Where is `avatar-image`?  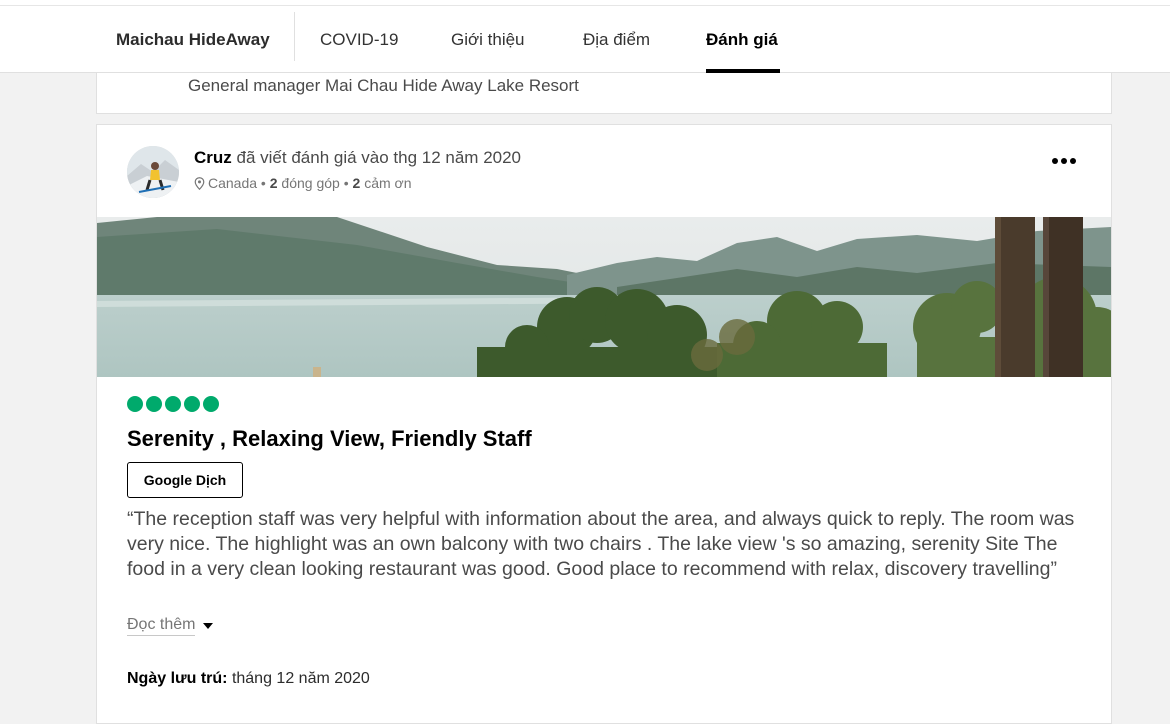 avatar-image is located at coordinates (153, 172).